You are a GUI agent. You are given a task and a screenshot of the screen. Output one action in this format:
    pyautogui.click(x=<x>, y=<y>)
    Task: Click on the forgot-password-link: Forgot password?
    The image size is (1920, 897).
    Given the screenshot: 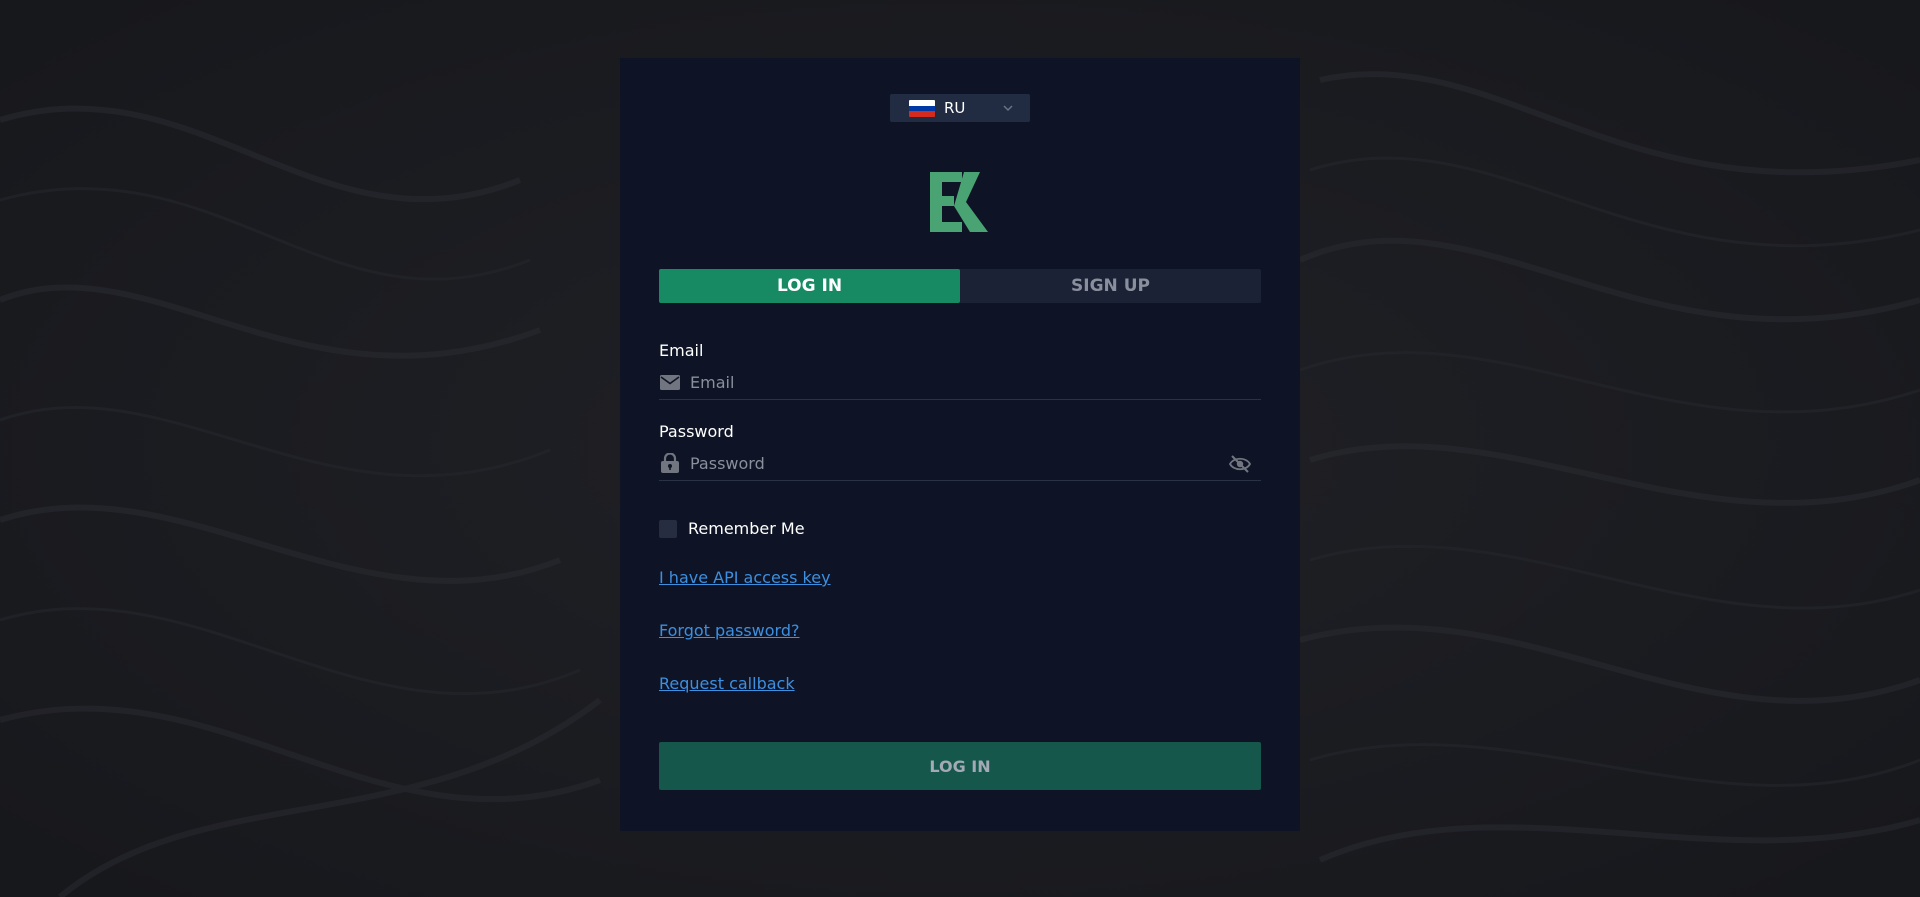 What is the action you would take?
    pyautogui.click(x=729, y=630)
    